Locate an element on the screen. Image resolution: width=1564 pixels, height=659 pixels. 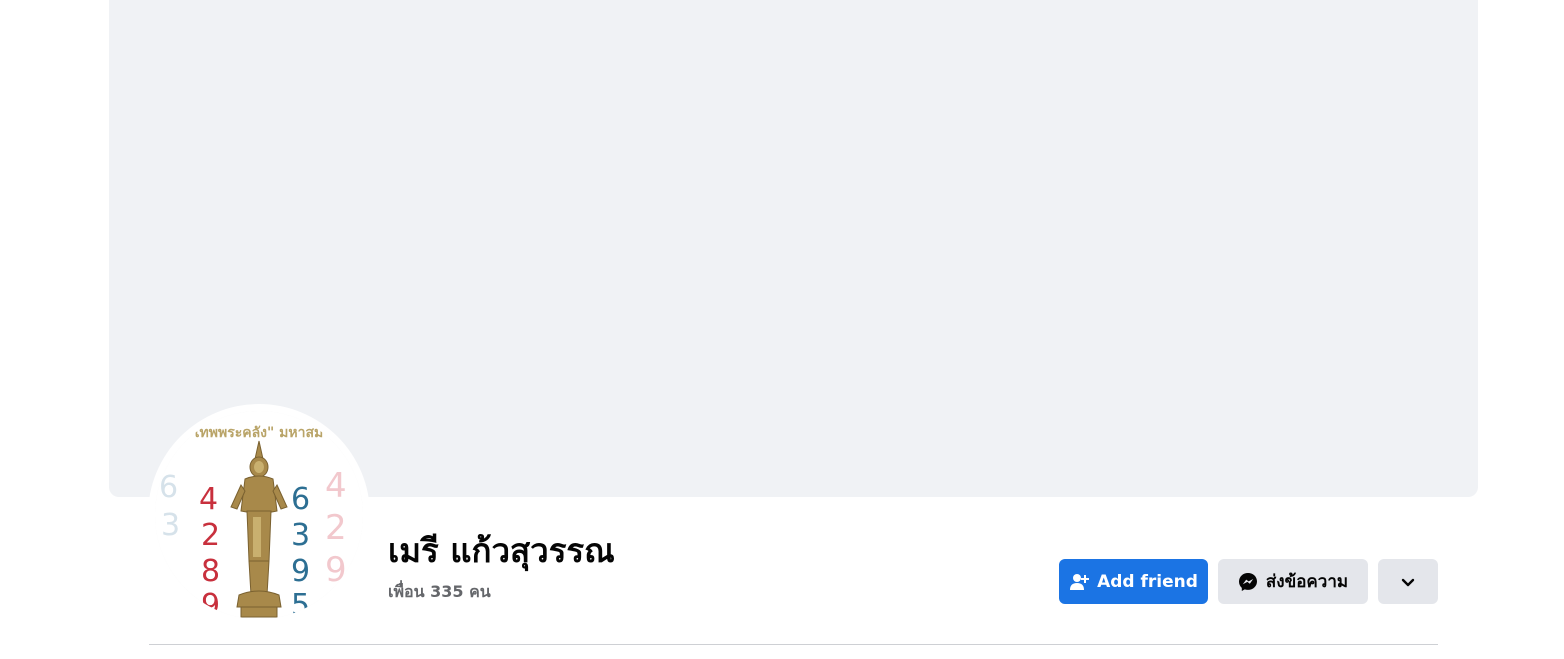
header-divider is located at coordinates (793, 644).